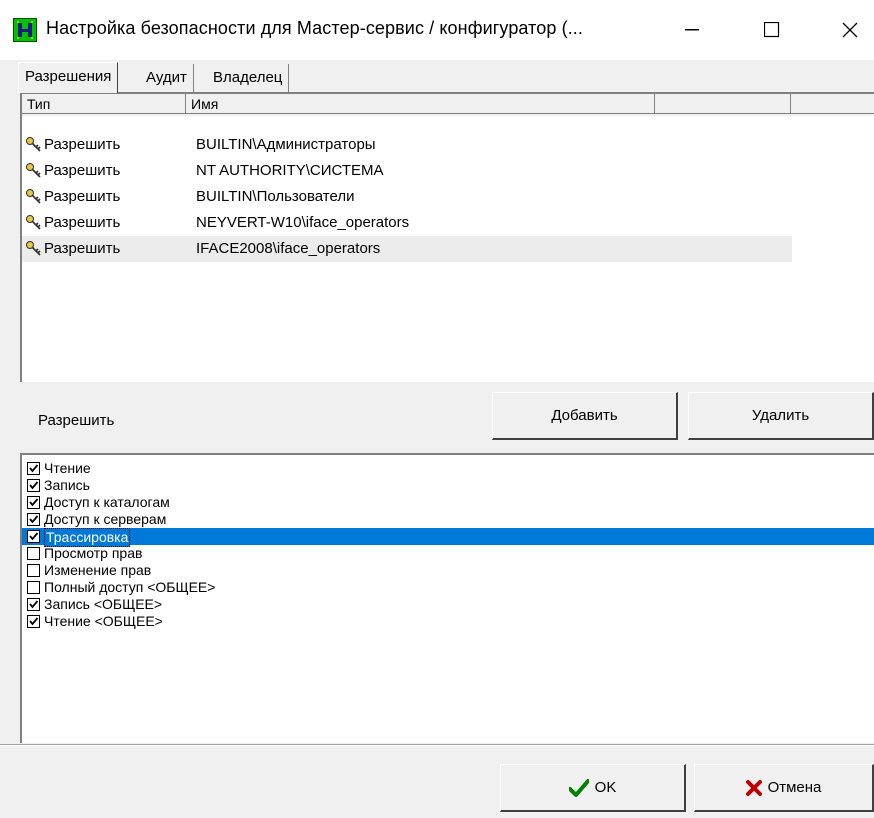  I want to click on ok-label: OK, so click(605, 787).